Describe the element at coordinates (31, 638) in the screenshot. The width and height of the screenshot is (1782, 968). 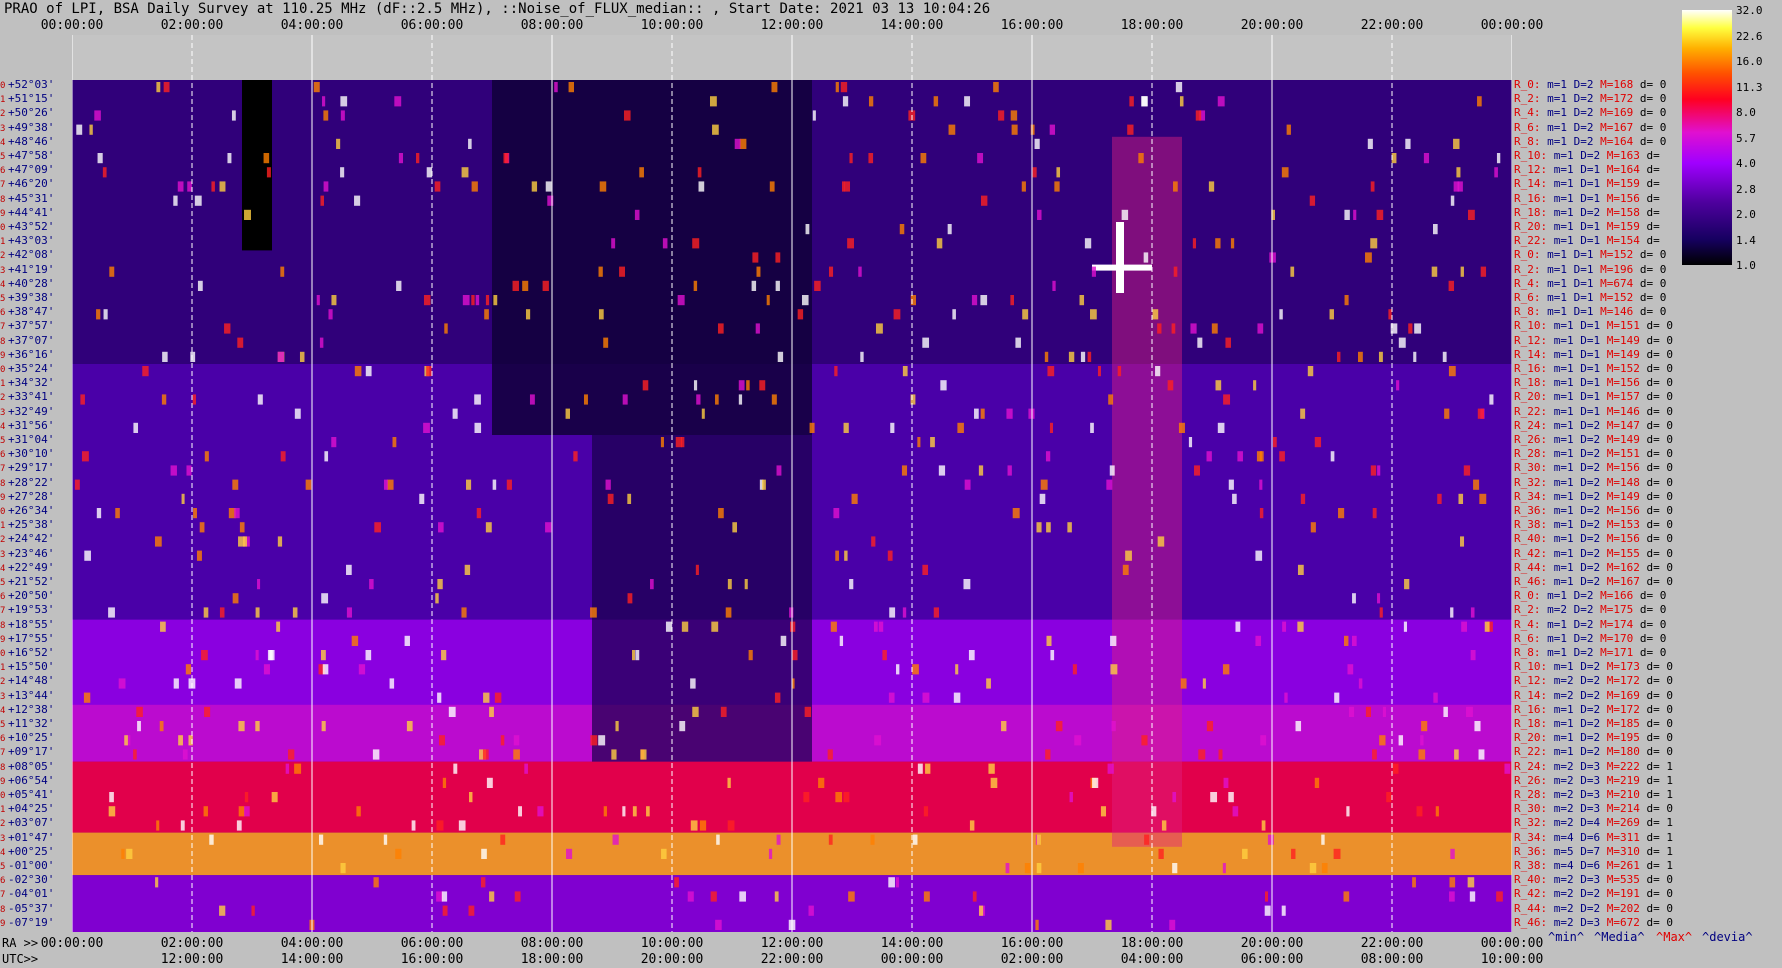
I see `declination-value: +17°55'` at that location.